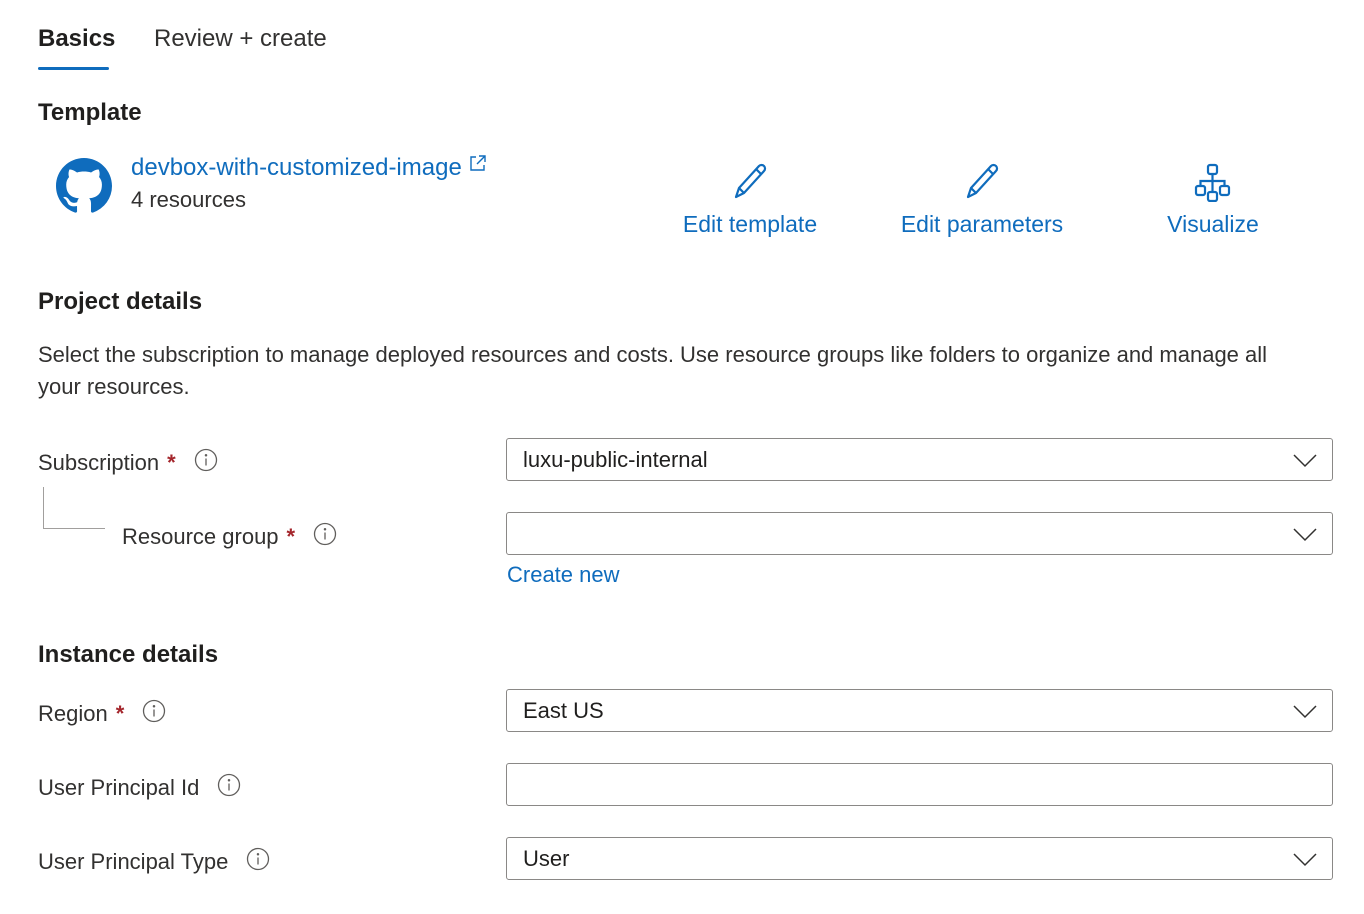 The image size is (1364, 914). I want to click on create-new-resource-group-link: Create new, so click(563, 575).